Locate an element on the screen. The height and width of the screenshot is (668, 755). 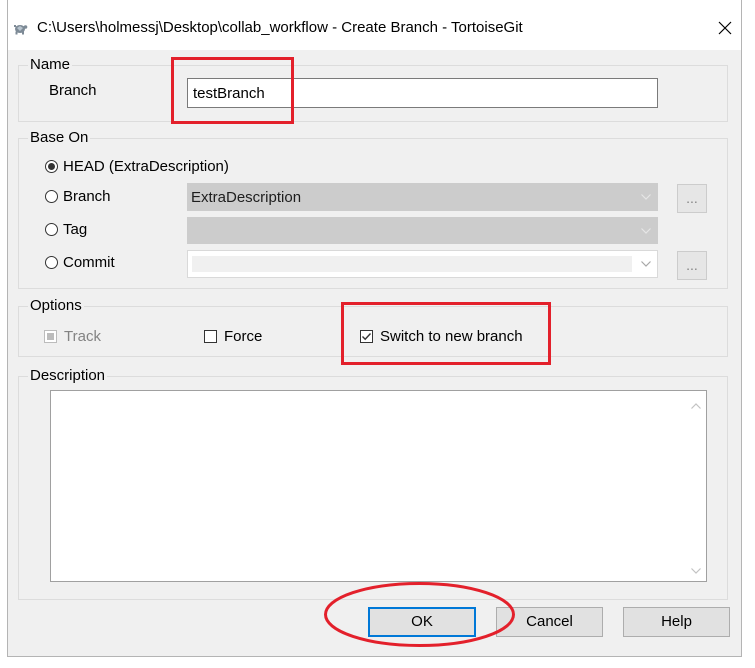
force-checkbox: Force is located at coordinates (233, 336).